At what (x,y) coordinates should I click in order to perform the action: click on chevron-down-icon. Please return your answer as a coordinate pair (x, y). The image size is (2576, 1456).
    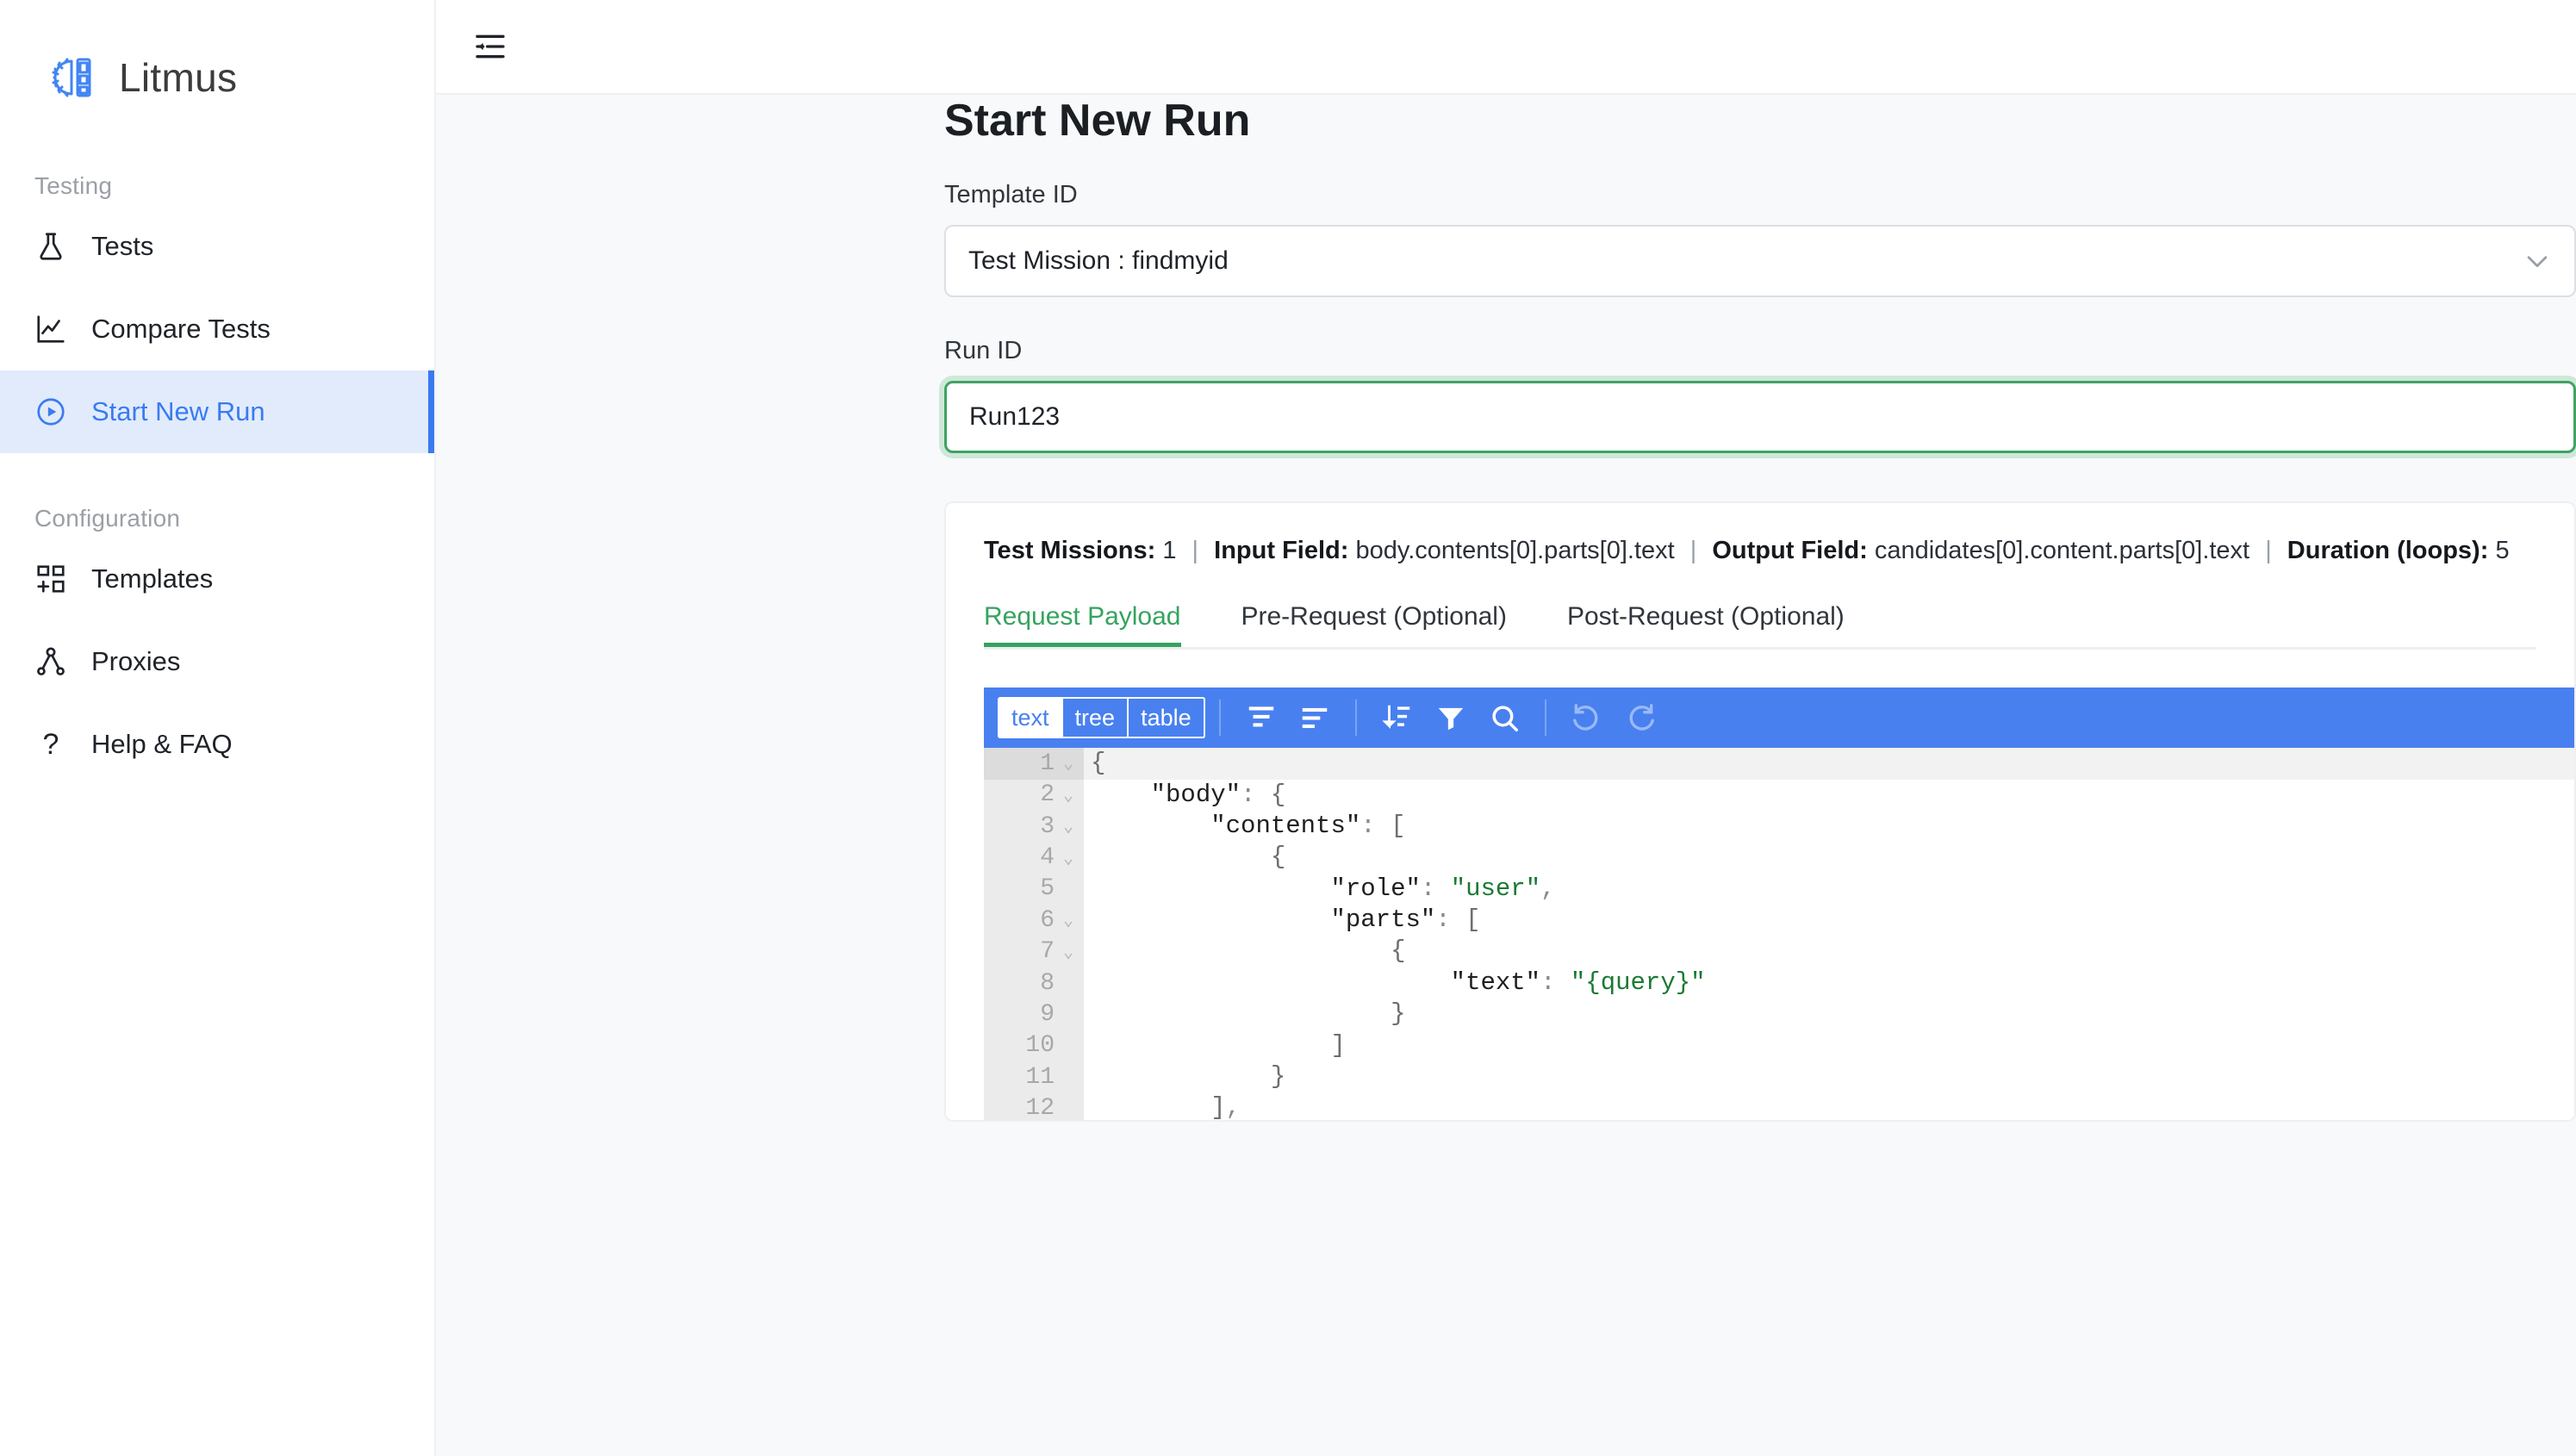
    Looking at the image, I should click on (2538, 261).